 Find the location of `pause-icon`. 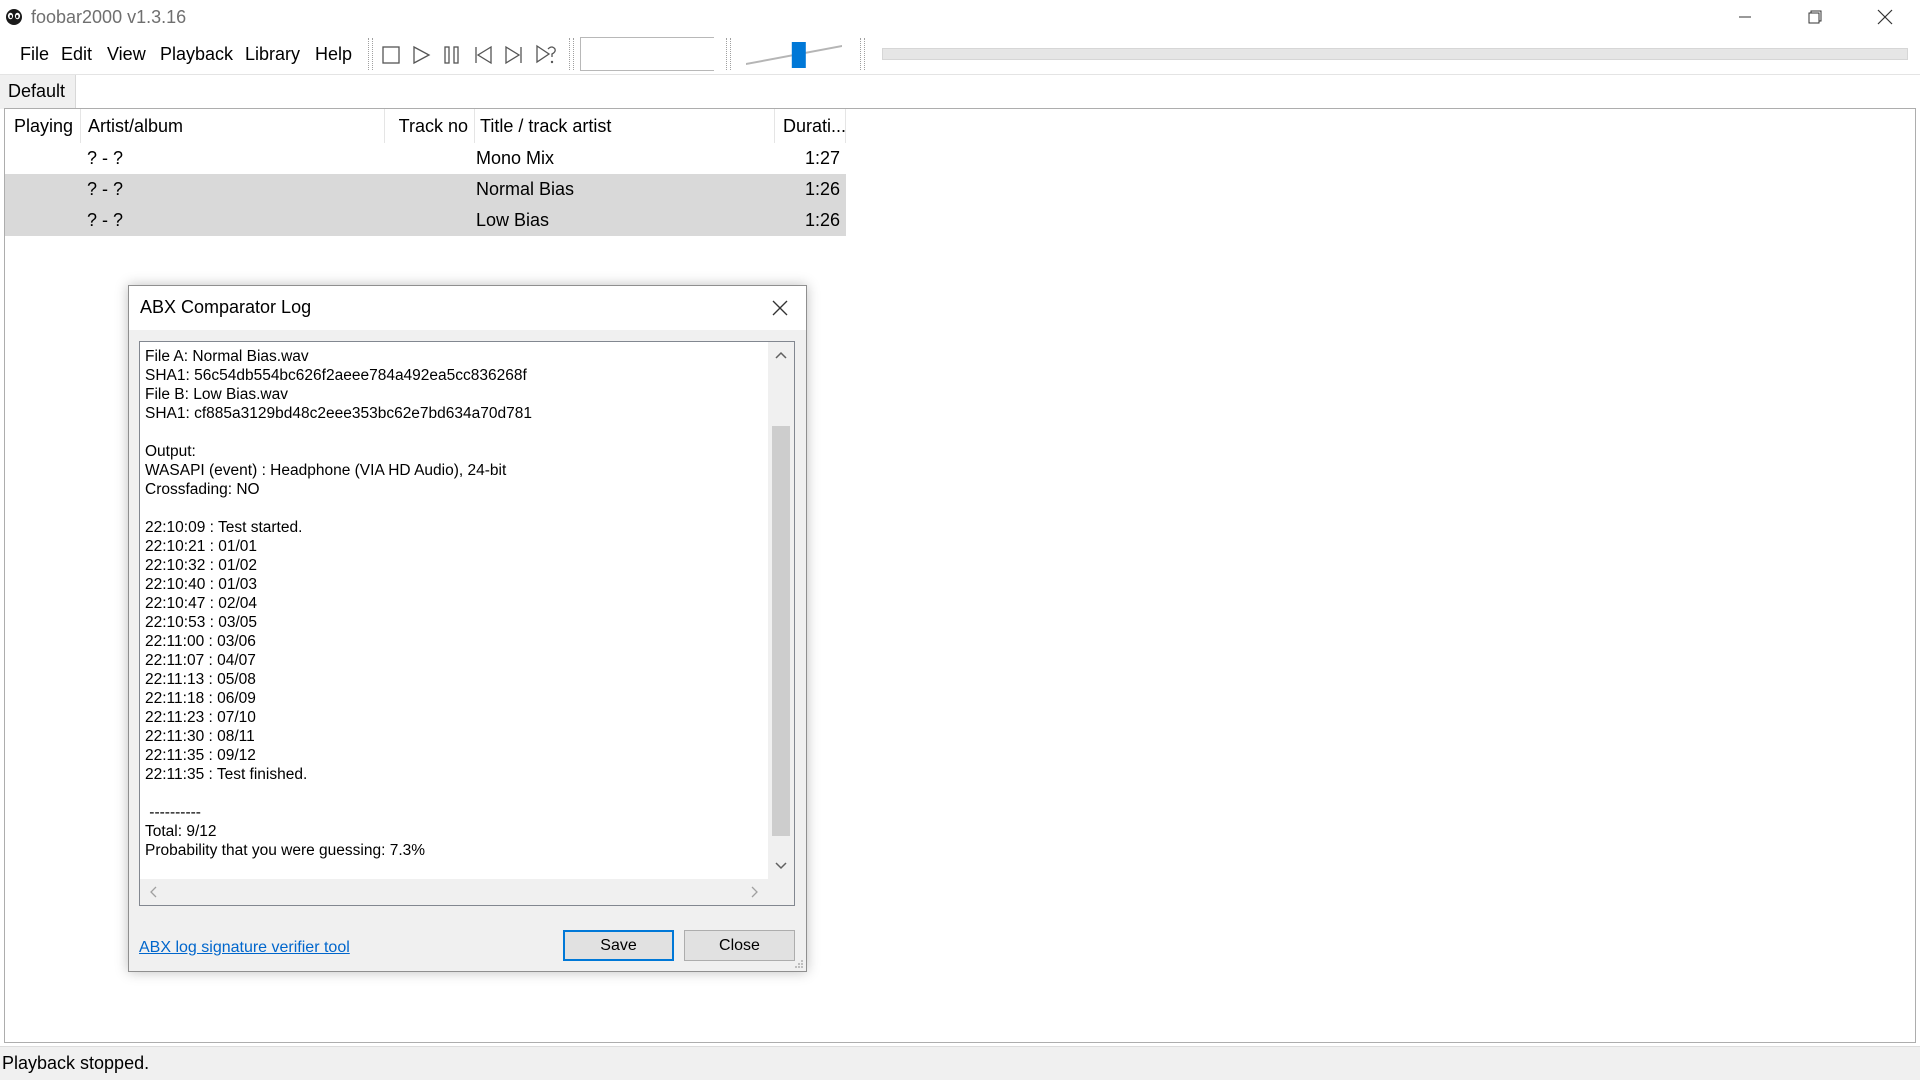

pause-icon is located at coordinates (451, 55).